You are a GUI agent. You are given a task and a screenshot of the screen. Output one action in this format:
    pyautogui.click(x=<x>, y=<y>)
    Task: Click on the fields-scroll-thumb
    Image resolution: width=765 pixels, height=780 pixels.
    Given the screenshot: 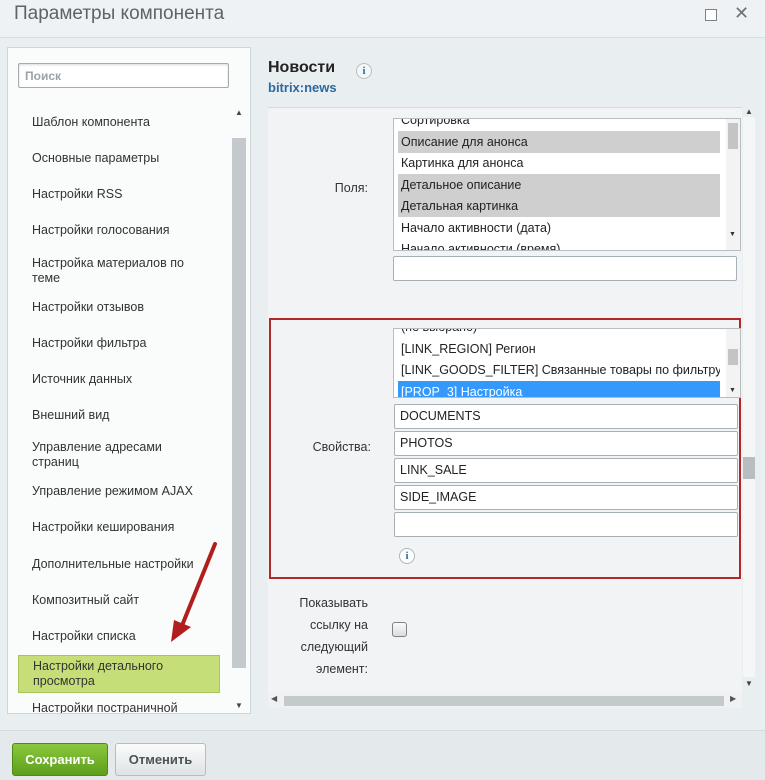 What is the action you would take?
    pyautogui.click(x=733, y=136)
    